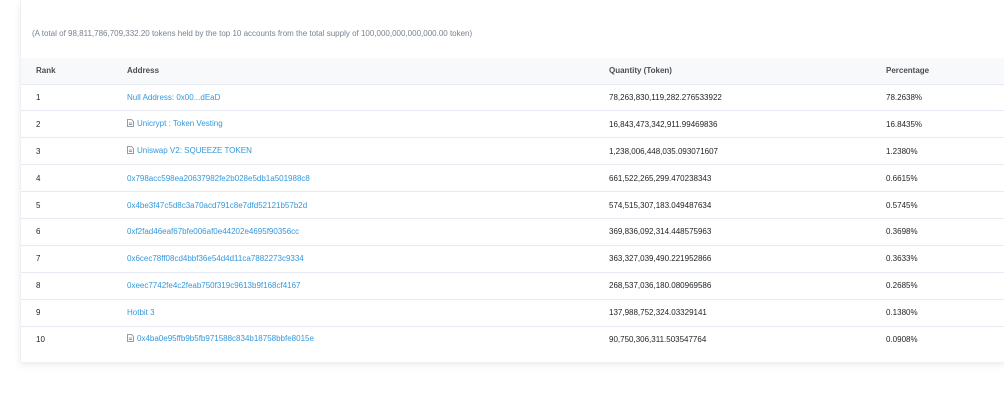  What do you see at coordinates (945, 259) in the screenshot?
I see `percentage-cell: 0.3633%` at bounding box center [945, 259].